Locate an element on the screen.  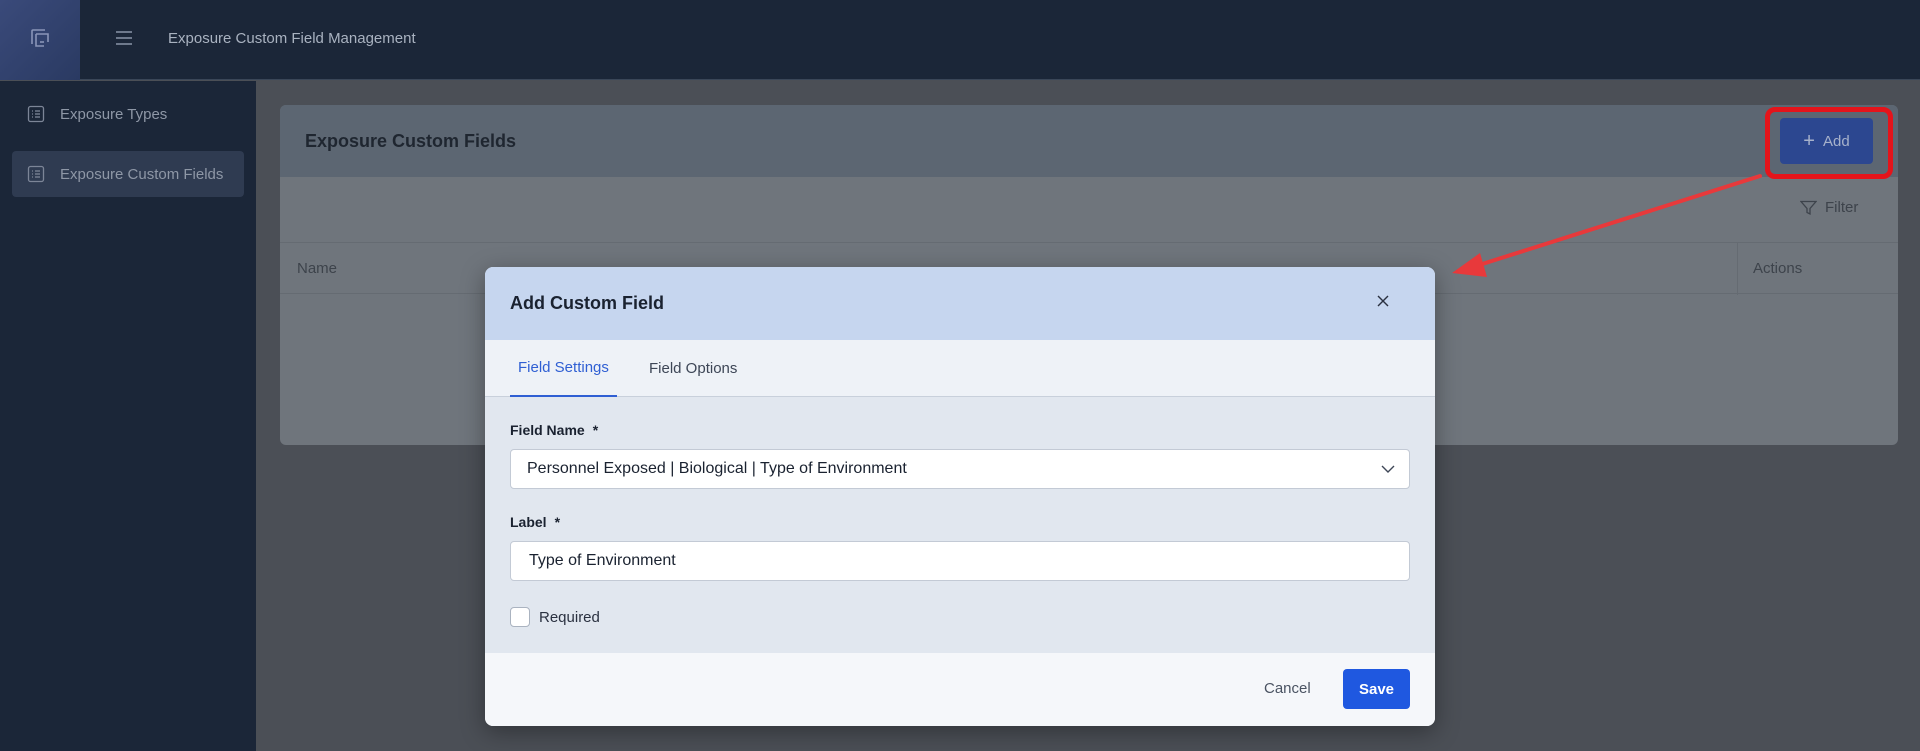
column-header-name: Name is located at coordinates (317, 268).